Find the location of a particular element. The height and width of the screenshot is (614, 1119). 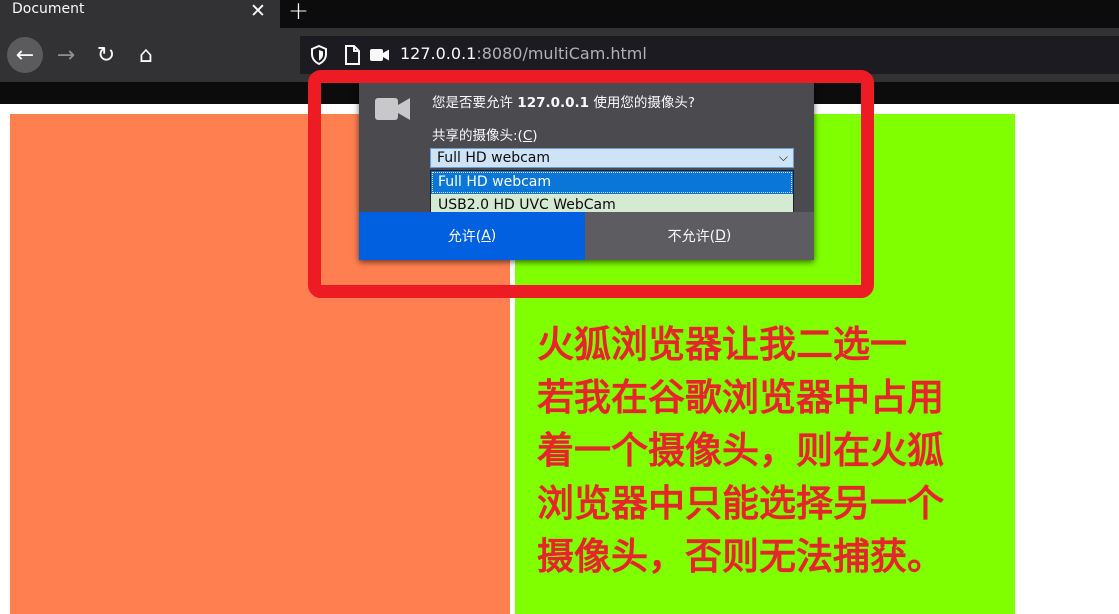

new-tab-button: + is located at coordinates (298, 12).